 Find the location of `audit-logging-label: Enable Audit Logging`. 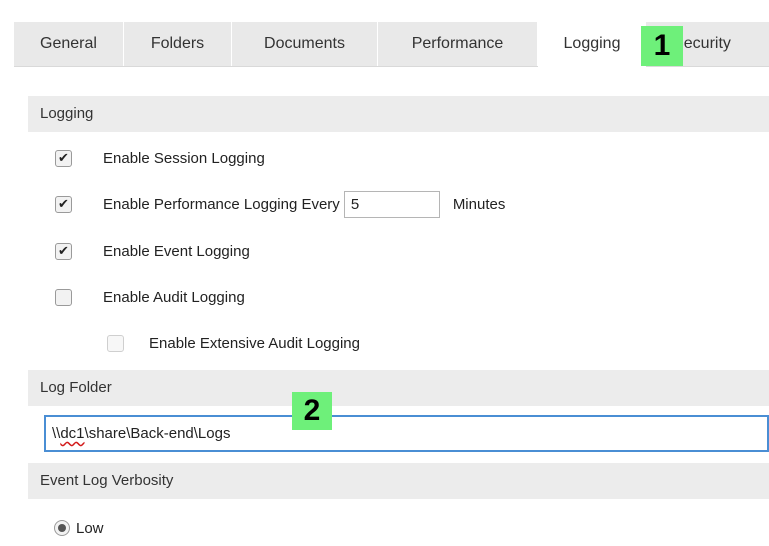

audit-logging-label: Enable Audit Logging is located at coordinates (174, 297).